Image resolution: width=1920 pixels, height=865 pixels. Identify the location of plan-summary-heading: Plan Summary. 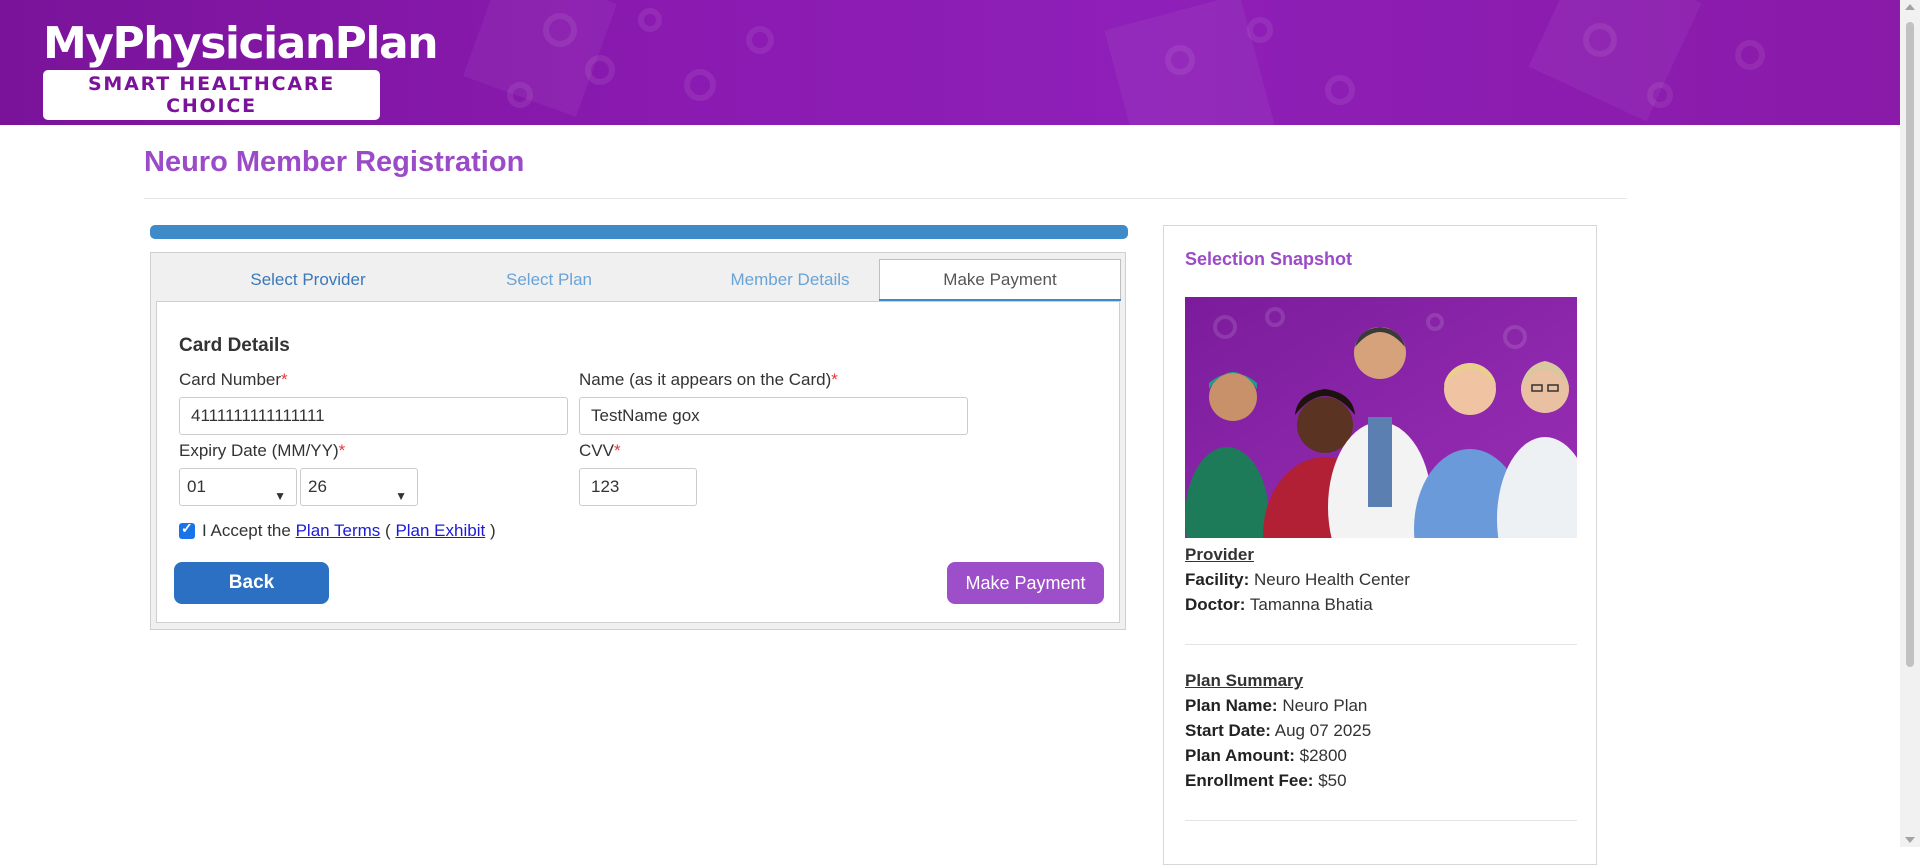
(1244, 680).